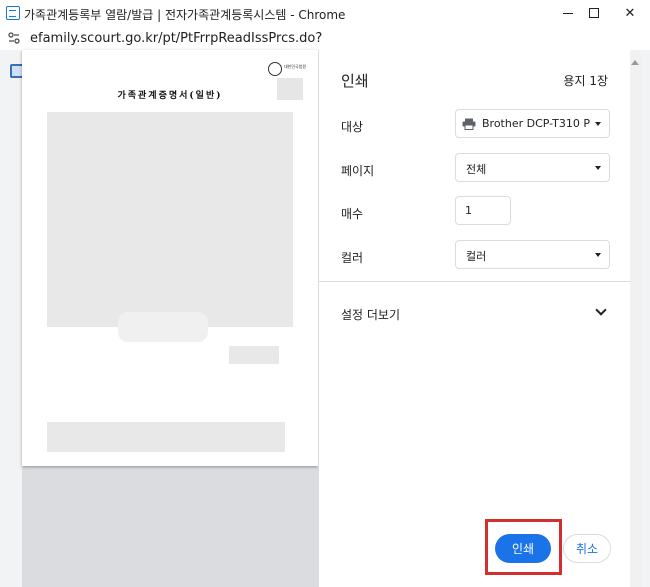 The width and height of the screenshot is (650, 587). Describe the element at coordinates (13, 13) in the screenshot. I see `print-preview-icon` at that location.